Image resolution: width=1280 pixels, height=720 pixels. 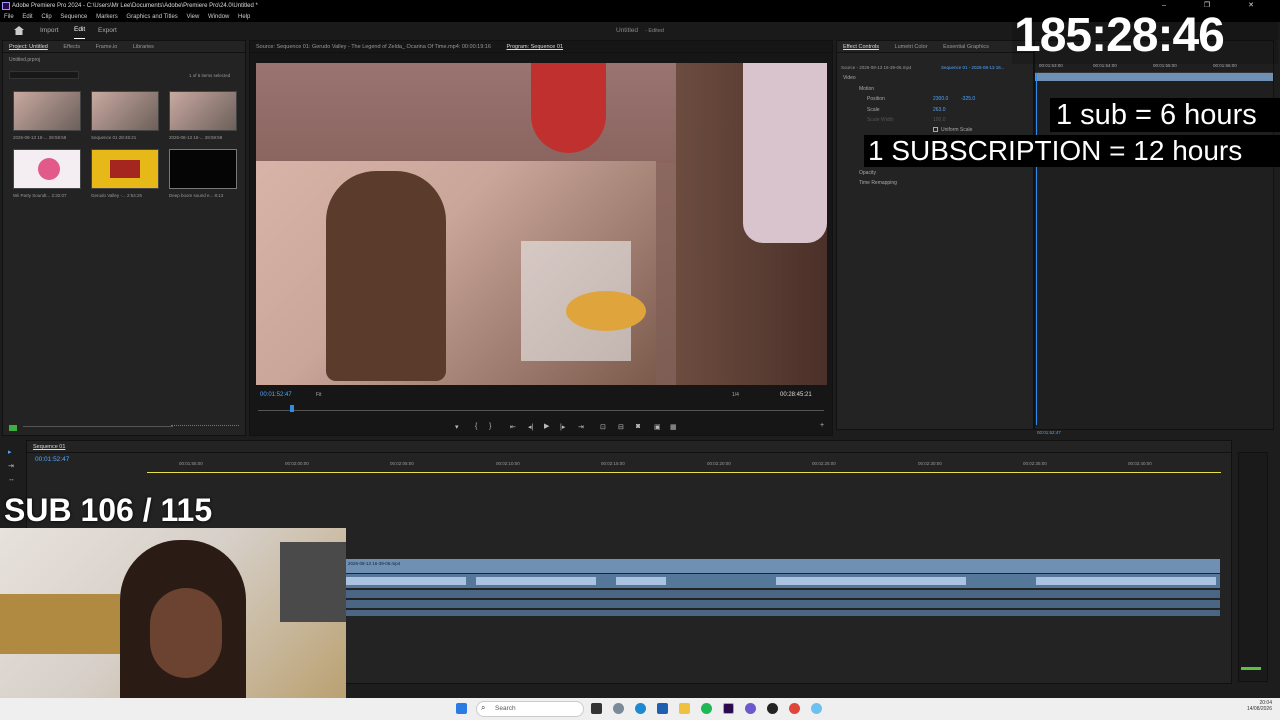 I want to click on settings-gear-icon, so click(x=618, y=708).